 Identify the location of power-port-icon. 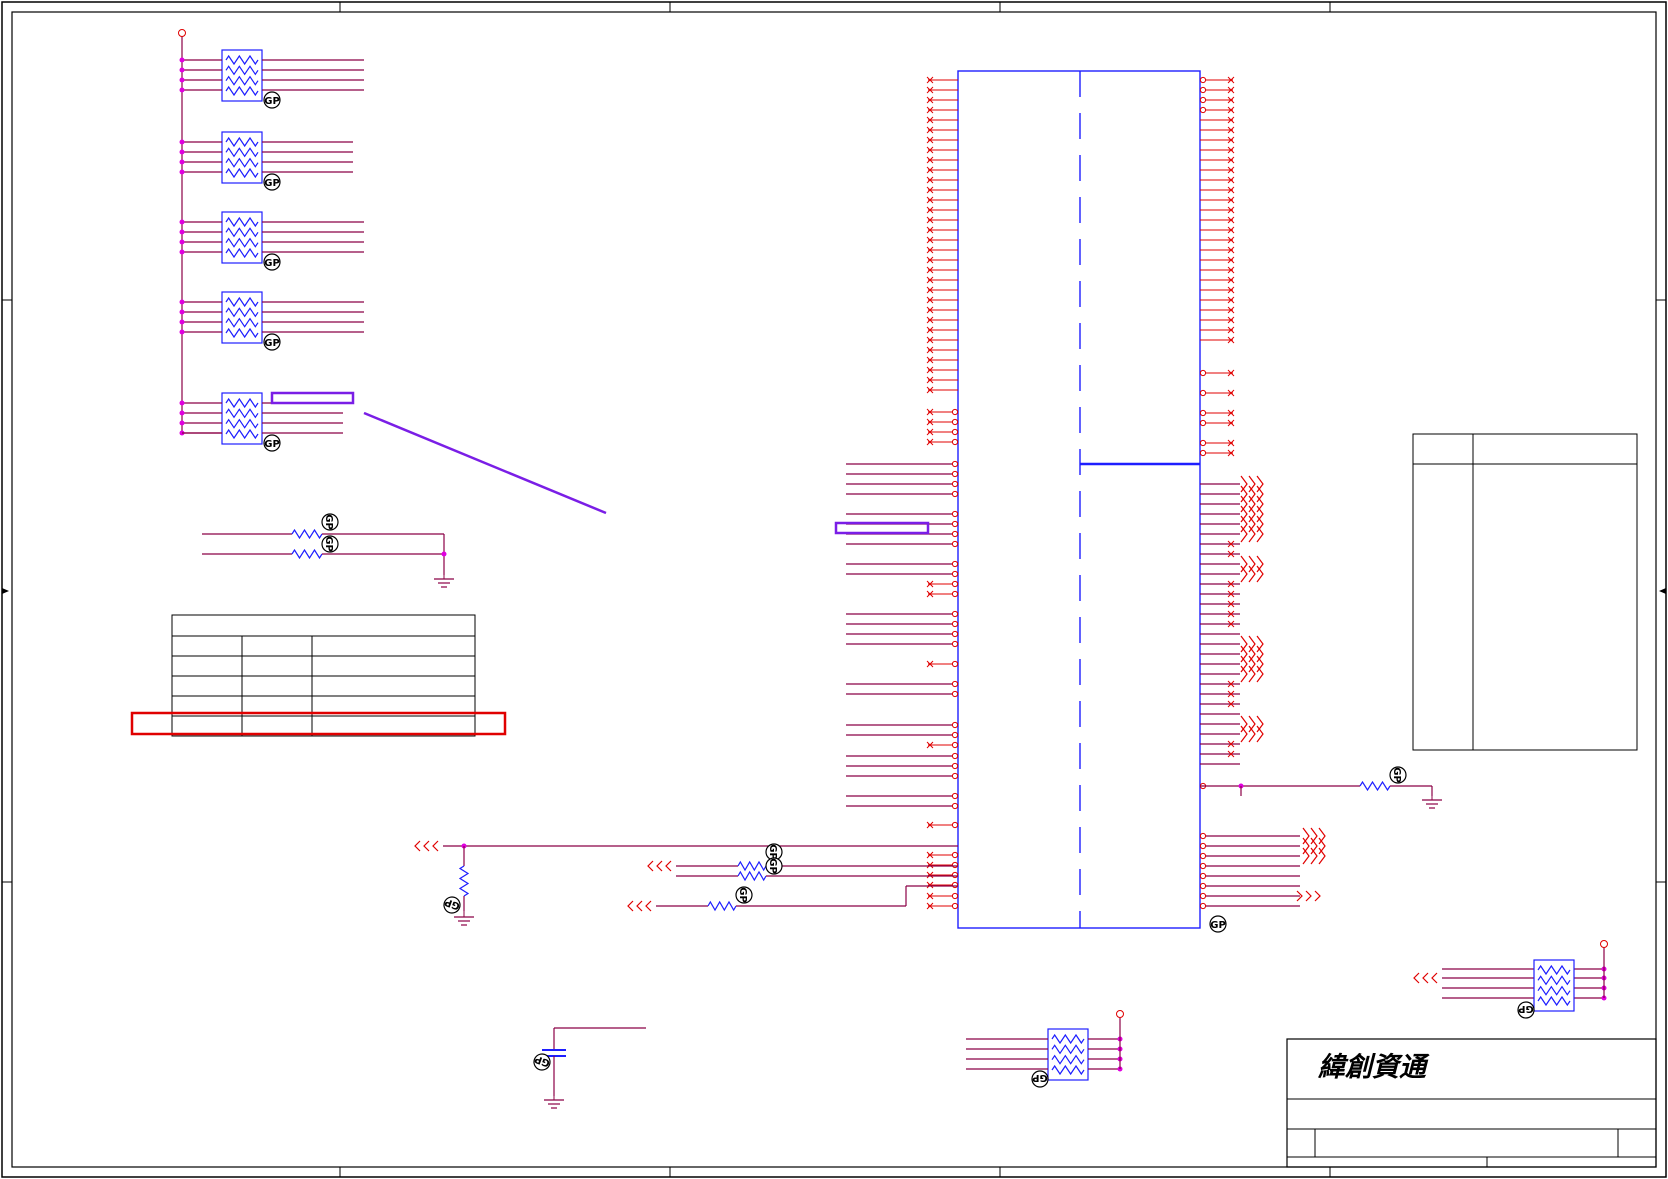
(182, 33).